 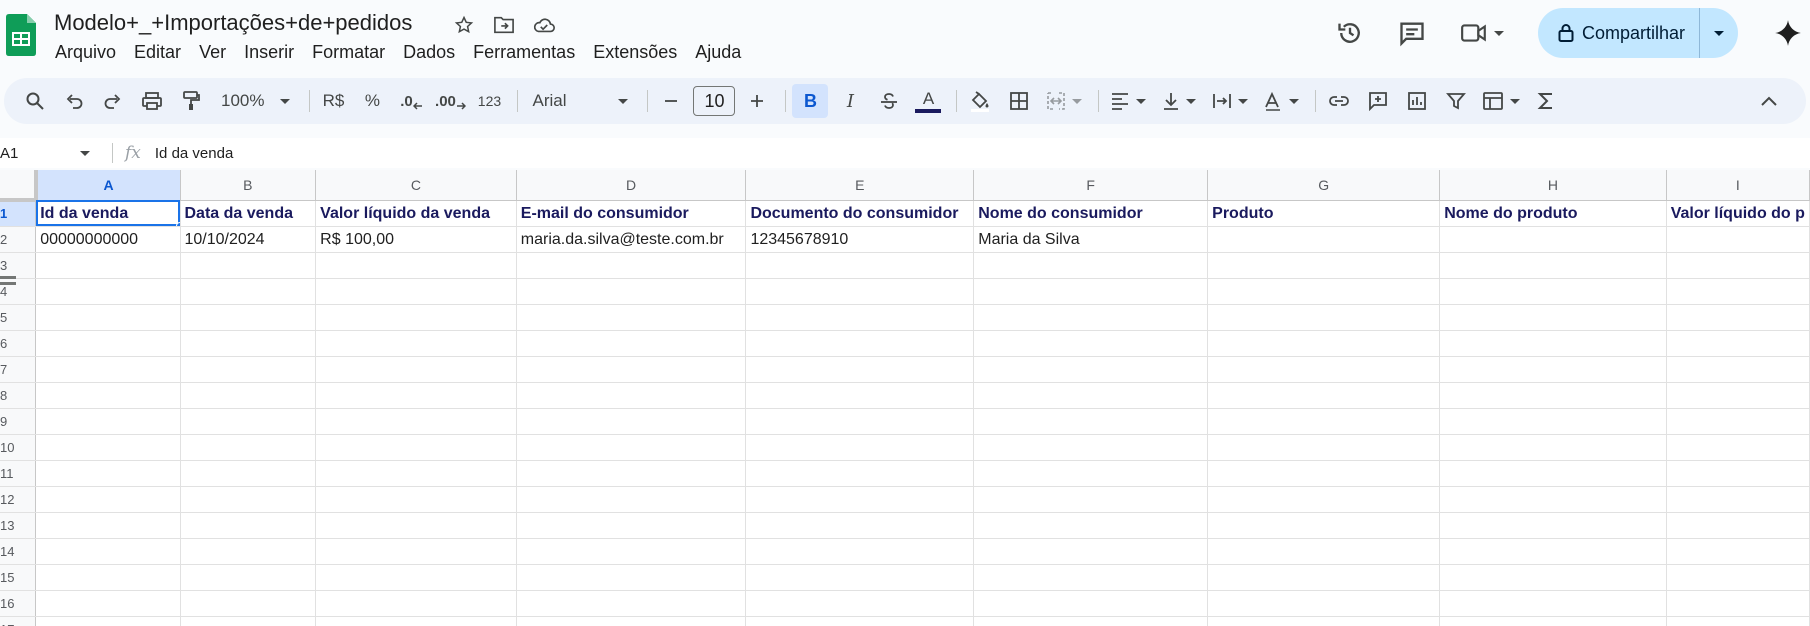 I want to click on cell-i11, so click(x=1738, y=473).